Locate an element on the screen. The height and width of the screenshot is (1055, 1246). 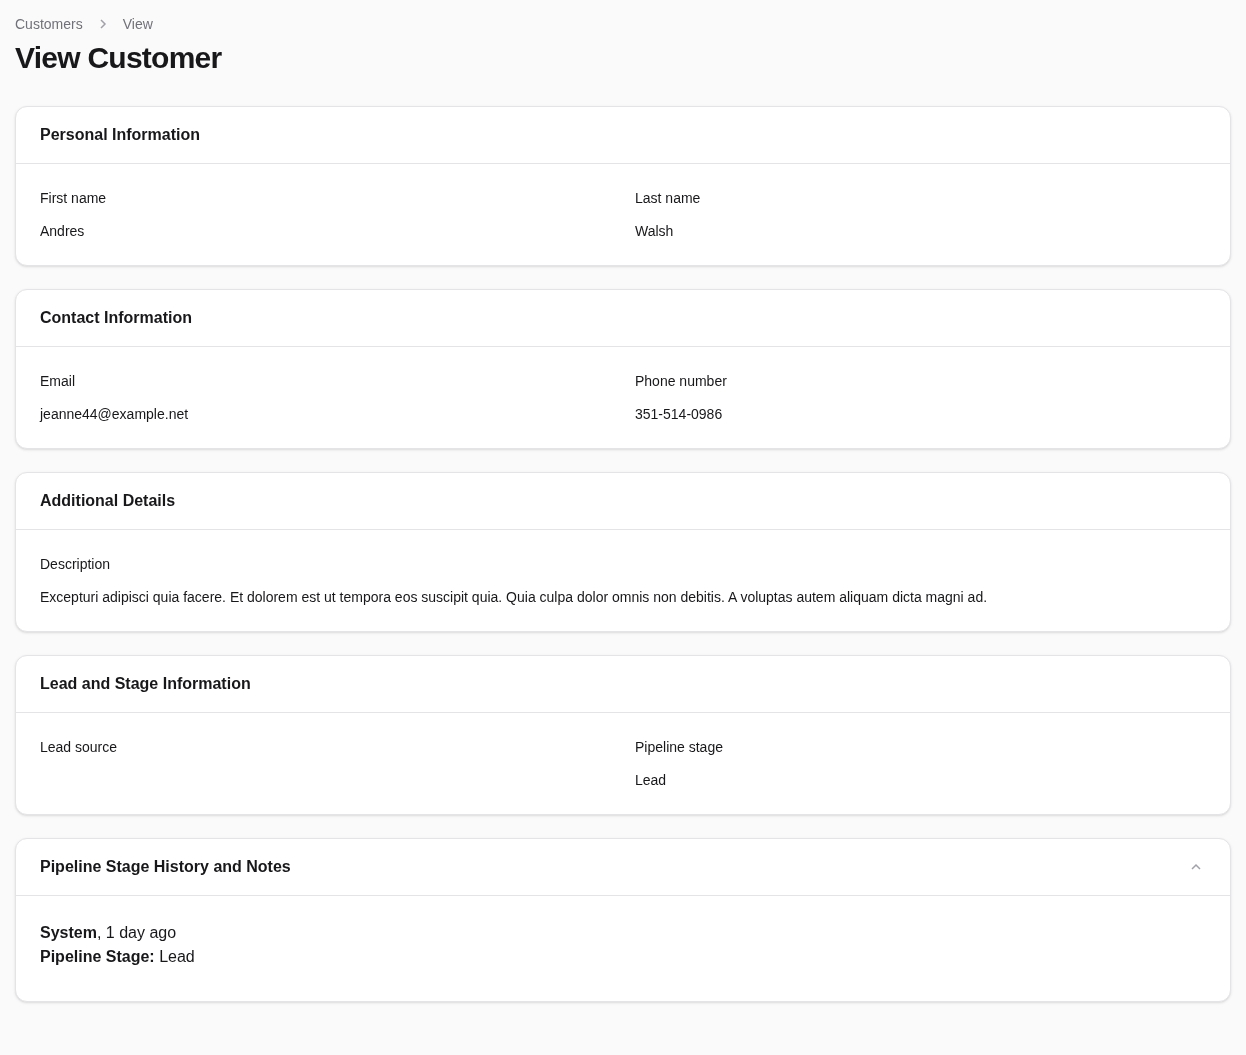
field-value: Excepturi adipisci quia facere. Et dolorem est ut tempora eos suscipit quia. Quia culpa dolor omnis non debitis. A voluptas autem aliquam dicta magni ad. is located at coordinates (514, 597).